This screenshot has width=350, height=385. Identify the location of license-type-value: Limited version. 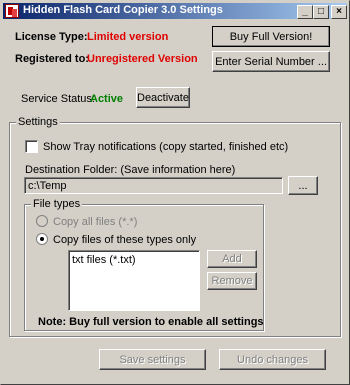
(128, 37).